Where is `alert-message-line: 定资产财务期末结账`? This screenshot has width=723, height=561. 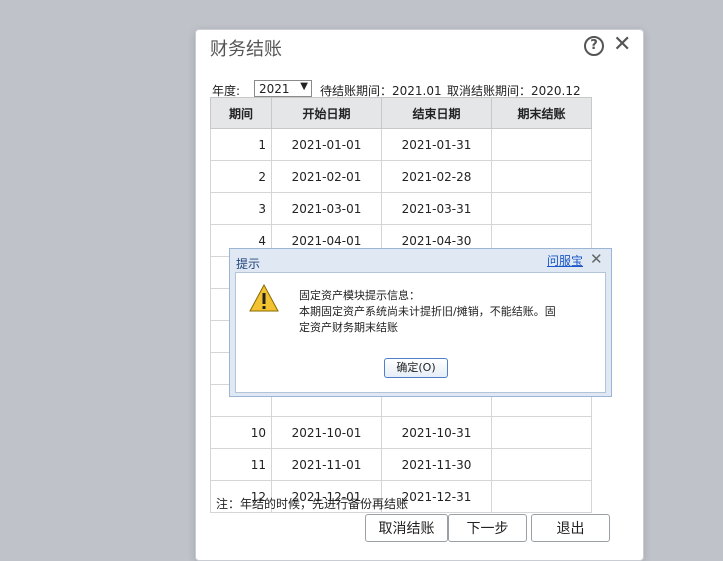 alert-message-line: 定资产财务期末结账 is located at coordinates (348, 327).